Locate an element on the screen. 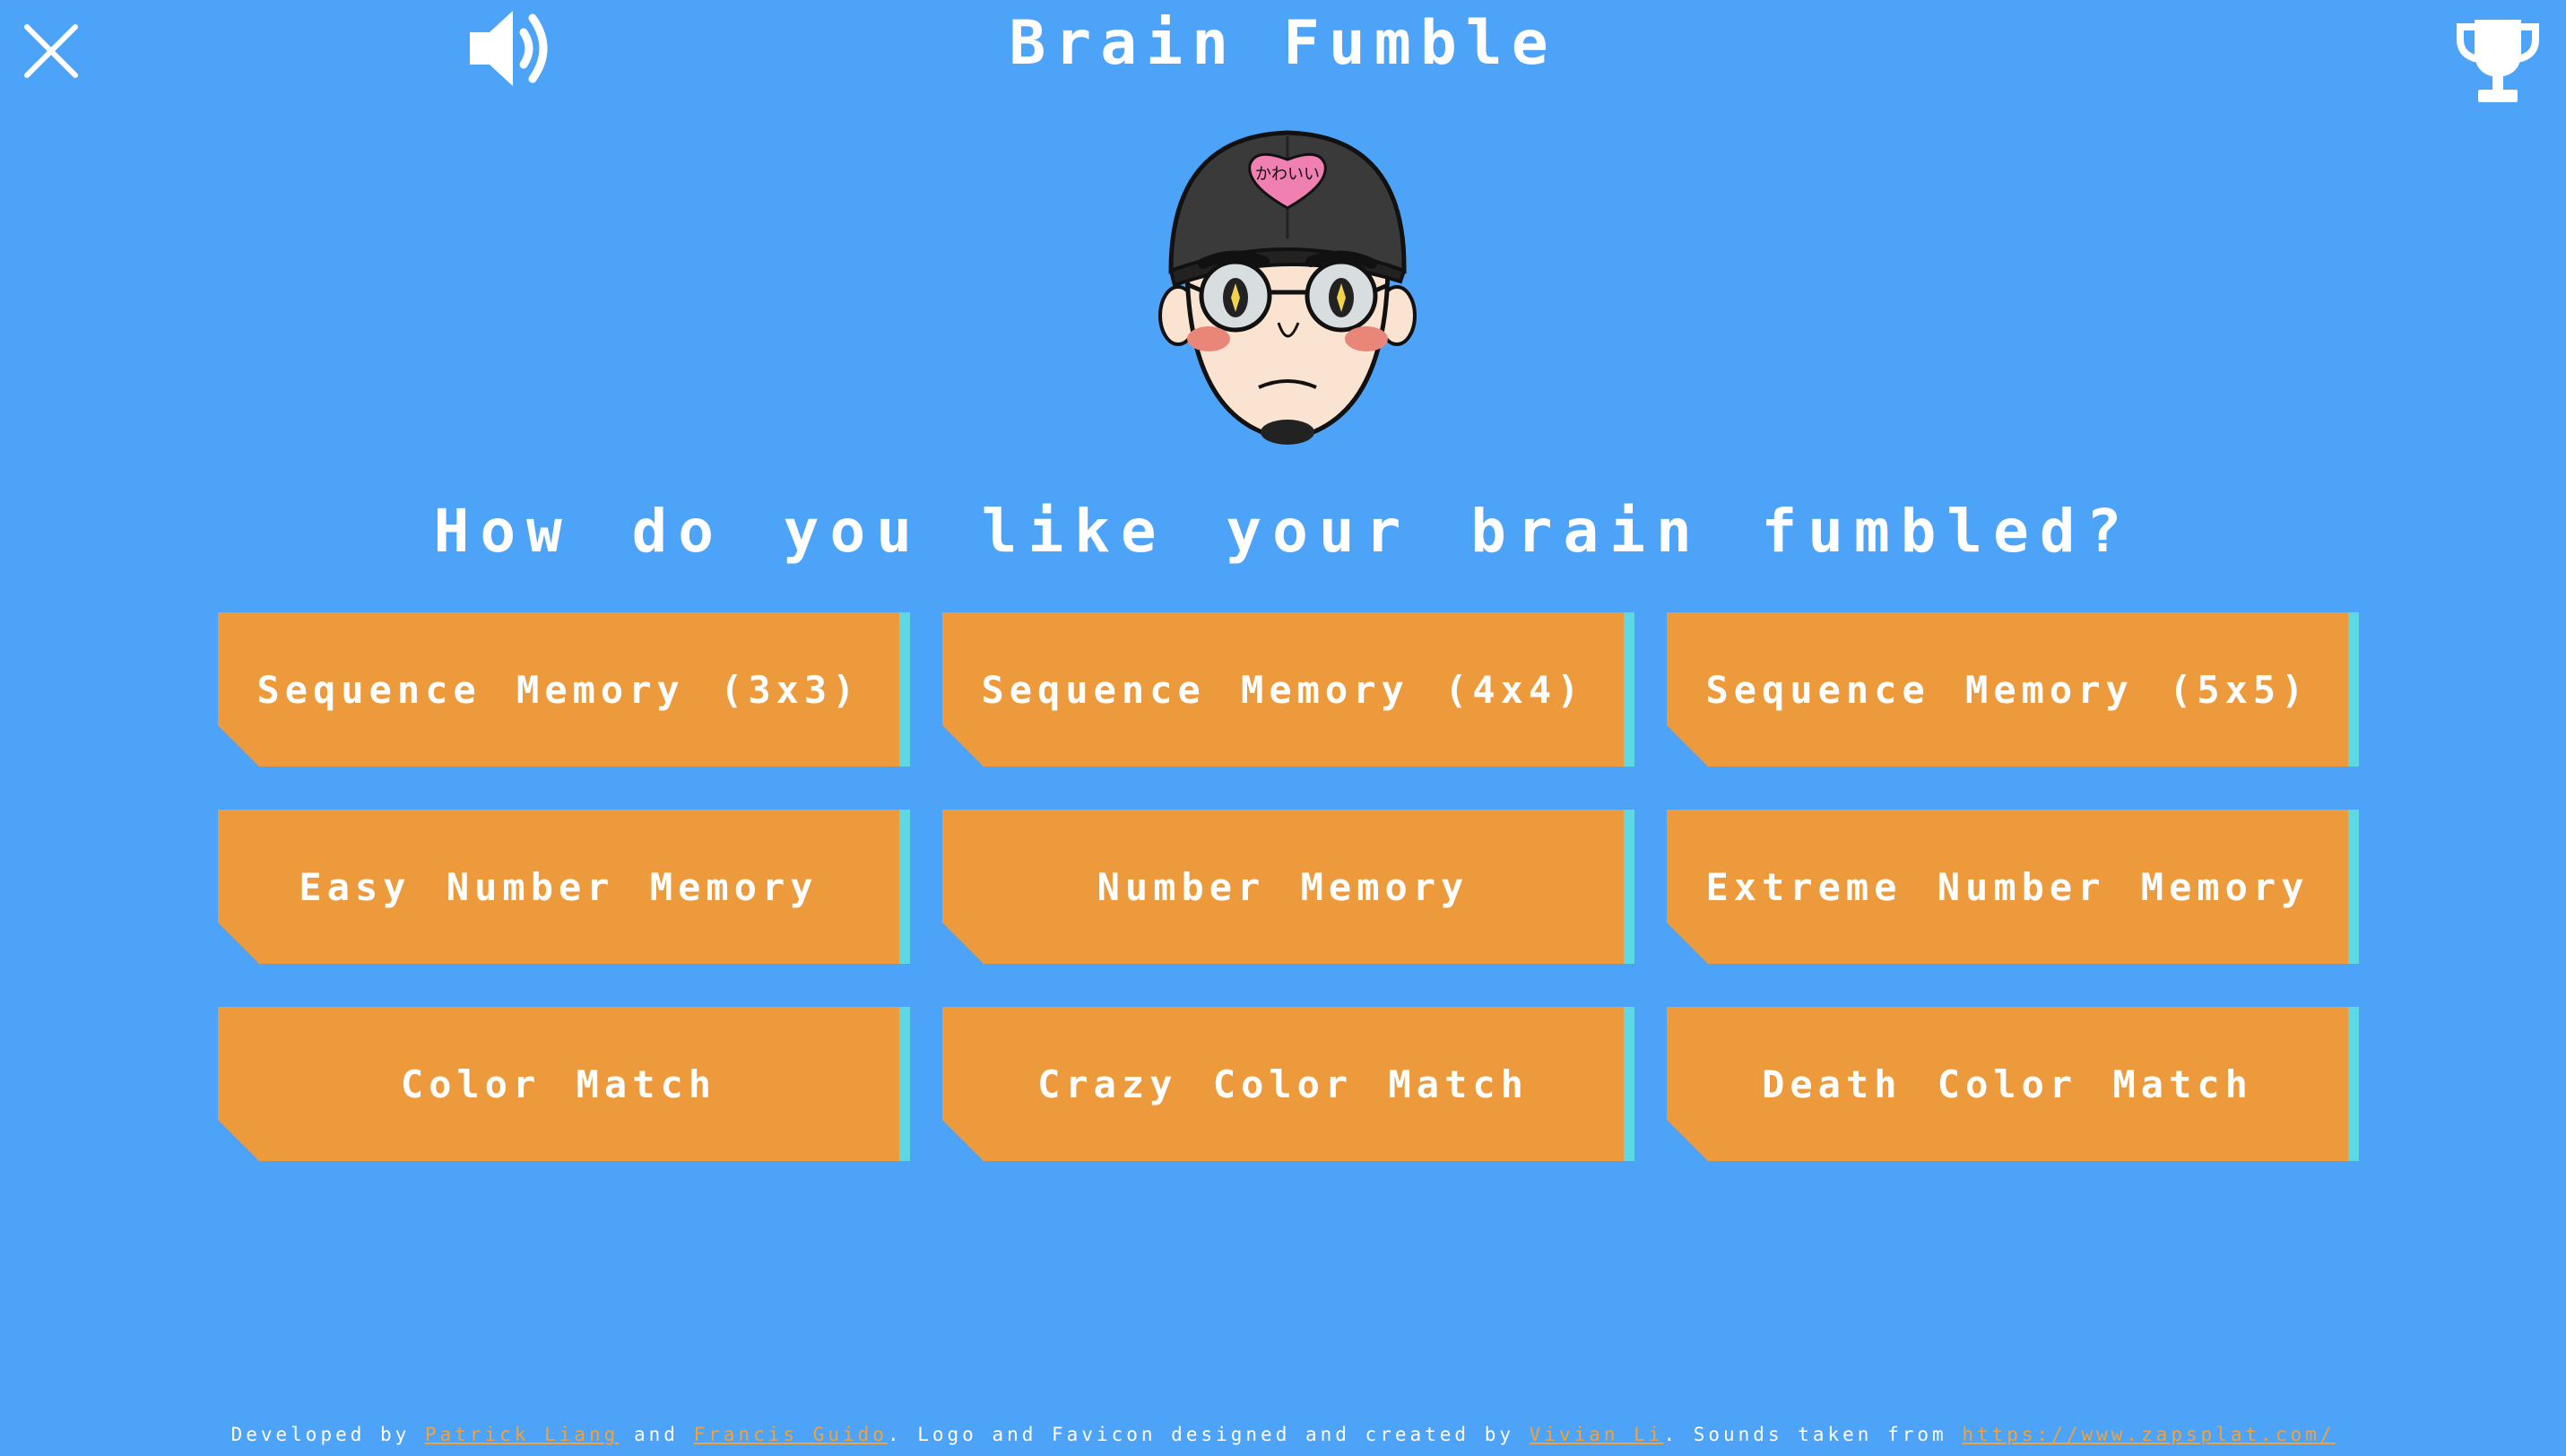  mode-button-label: Extreme Number Memory is located at coordinates (2007, 886).